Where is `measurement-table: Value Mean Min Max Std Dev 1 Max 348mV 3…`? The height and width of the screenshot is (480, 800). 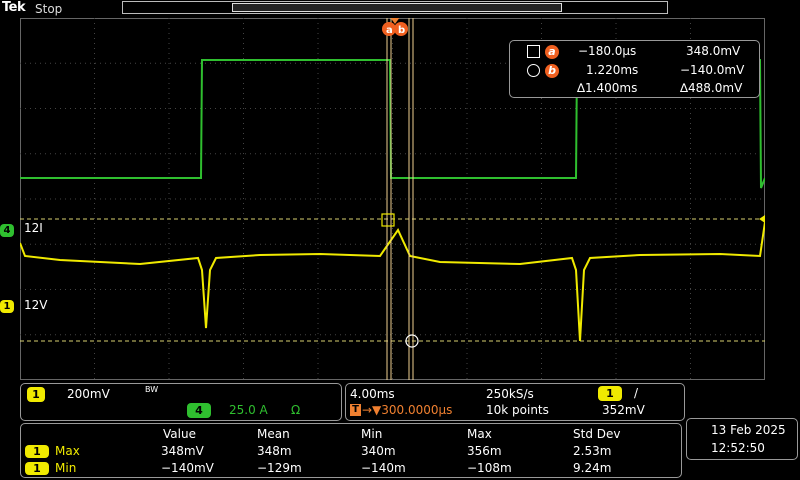
measurement-table: Value Mean Min Max Std Dev 1 Max 348mV 3… is located at coordinates (351, 450).